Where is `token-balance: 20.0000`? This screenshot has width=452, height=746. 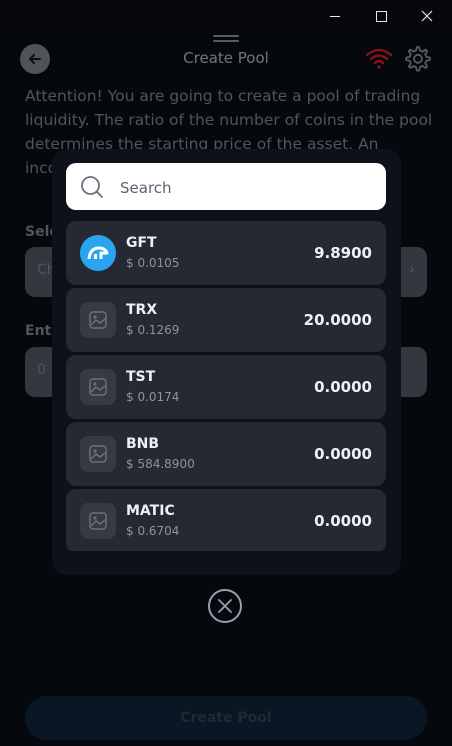
token-balance: 20.0000 is located at coordinates (337, 320).